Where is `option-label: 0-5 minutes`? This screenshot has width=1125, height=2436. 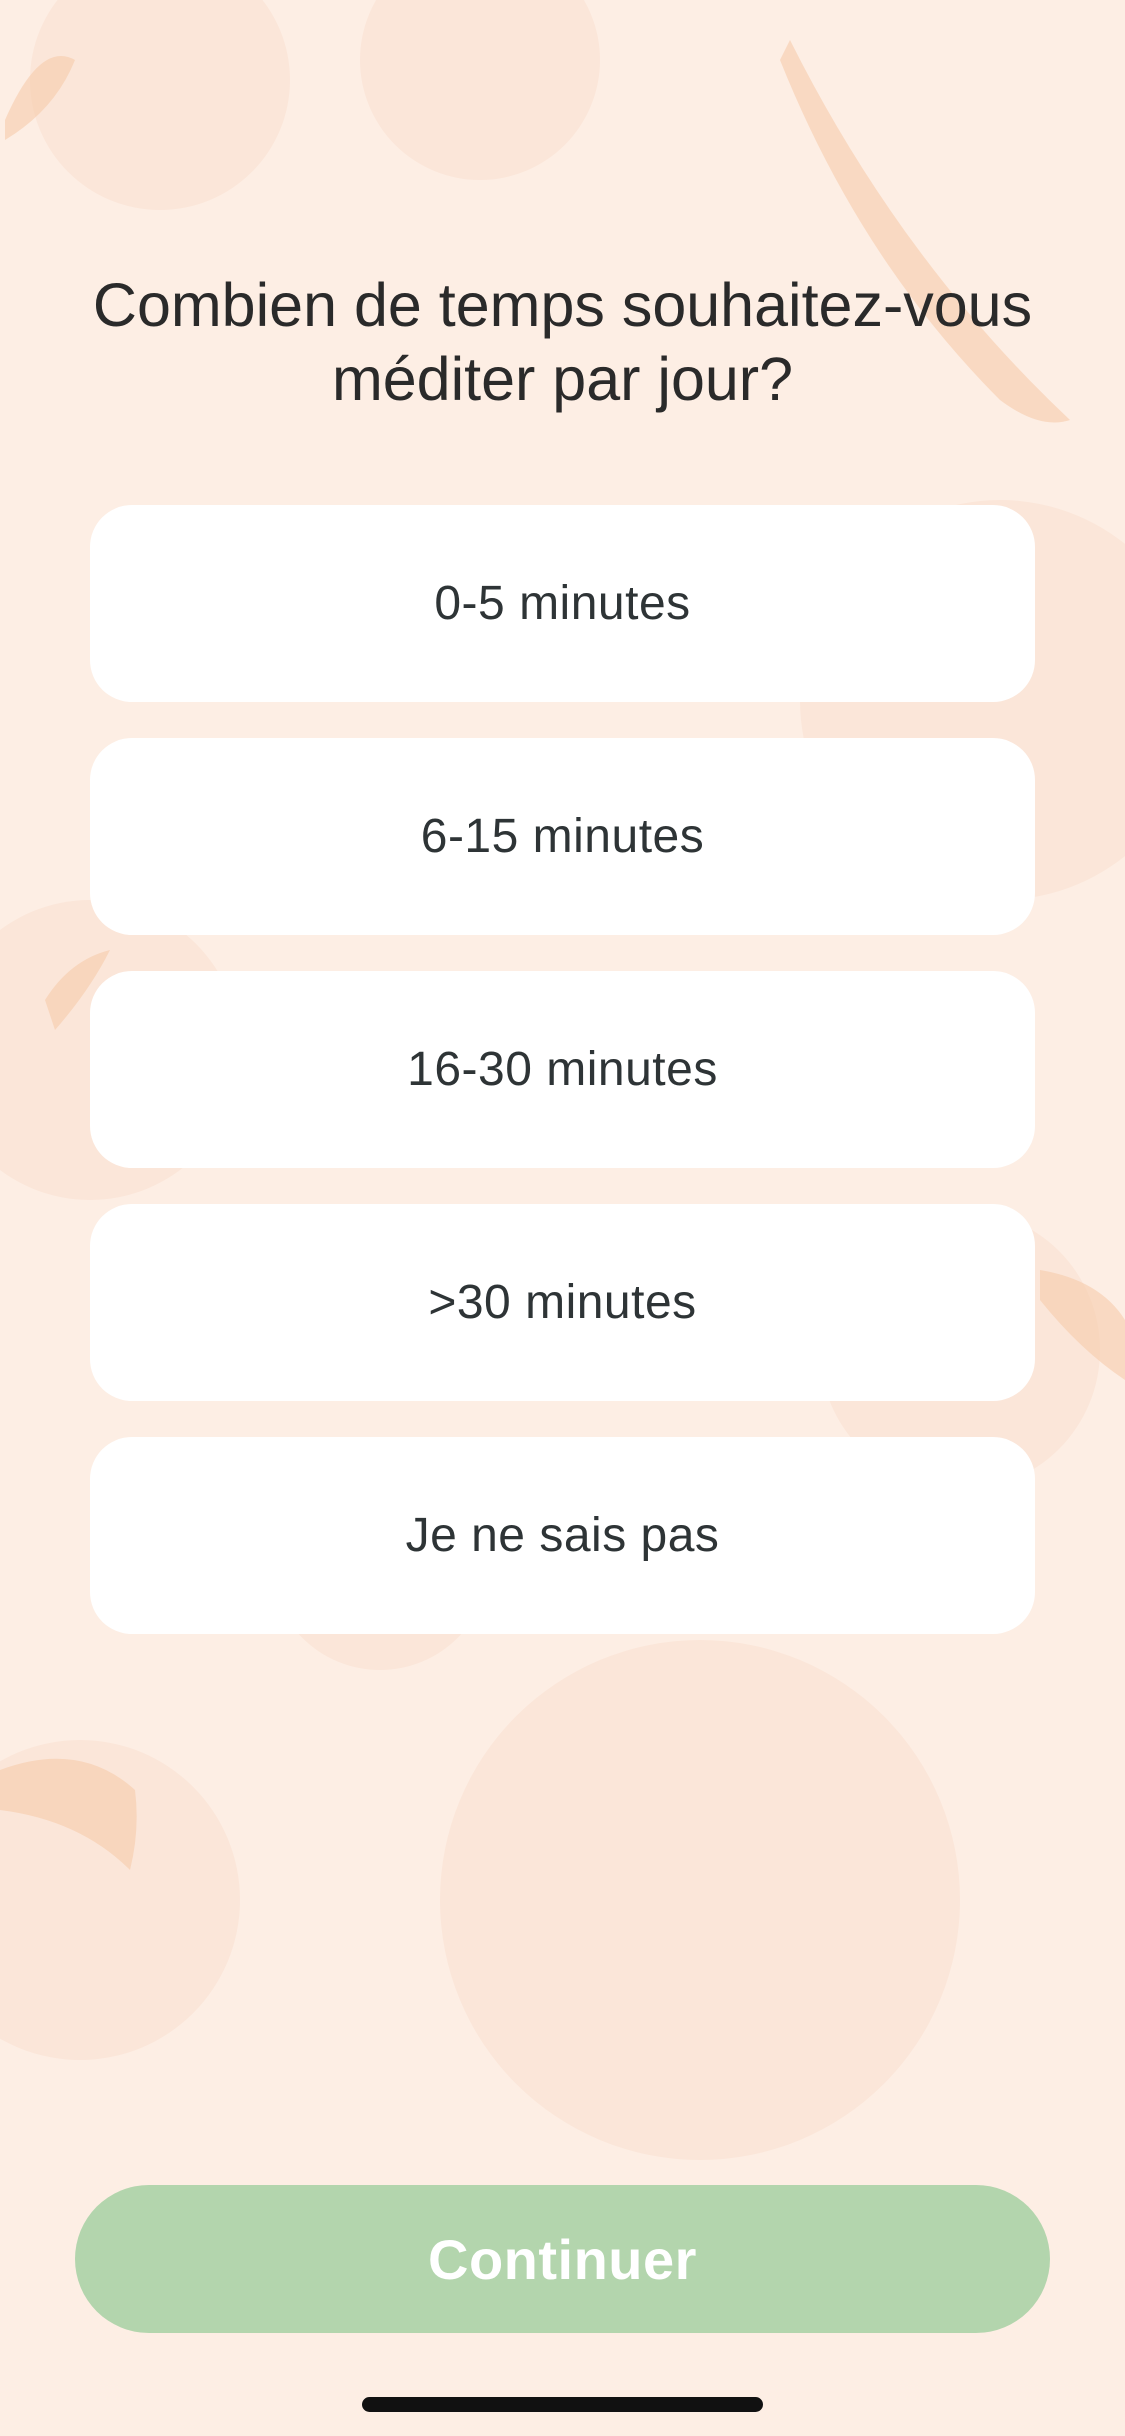 option-label: 0-5 minutes is located at coordinates (562, 603).